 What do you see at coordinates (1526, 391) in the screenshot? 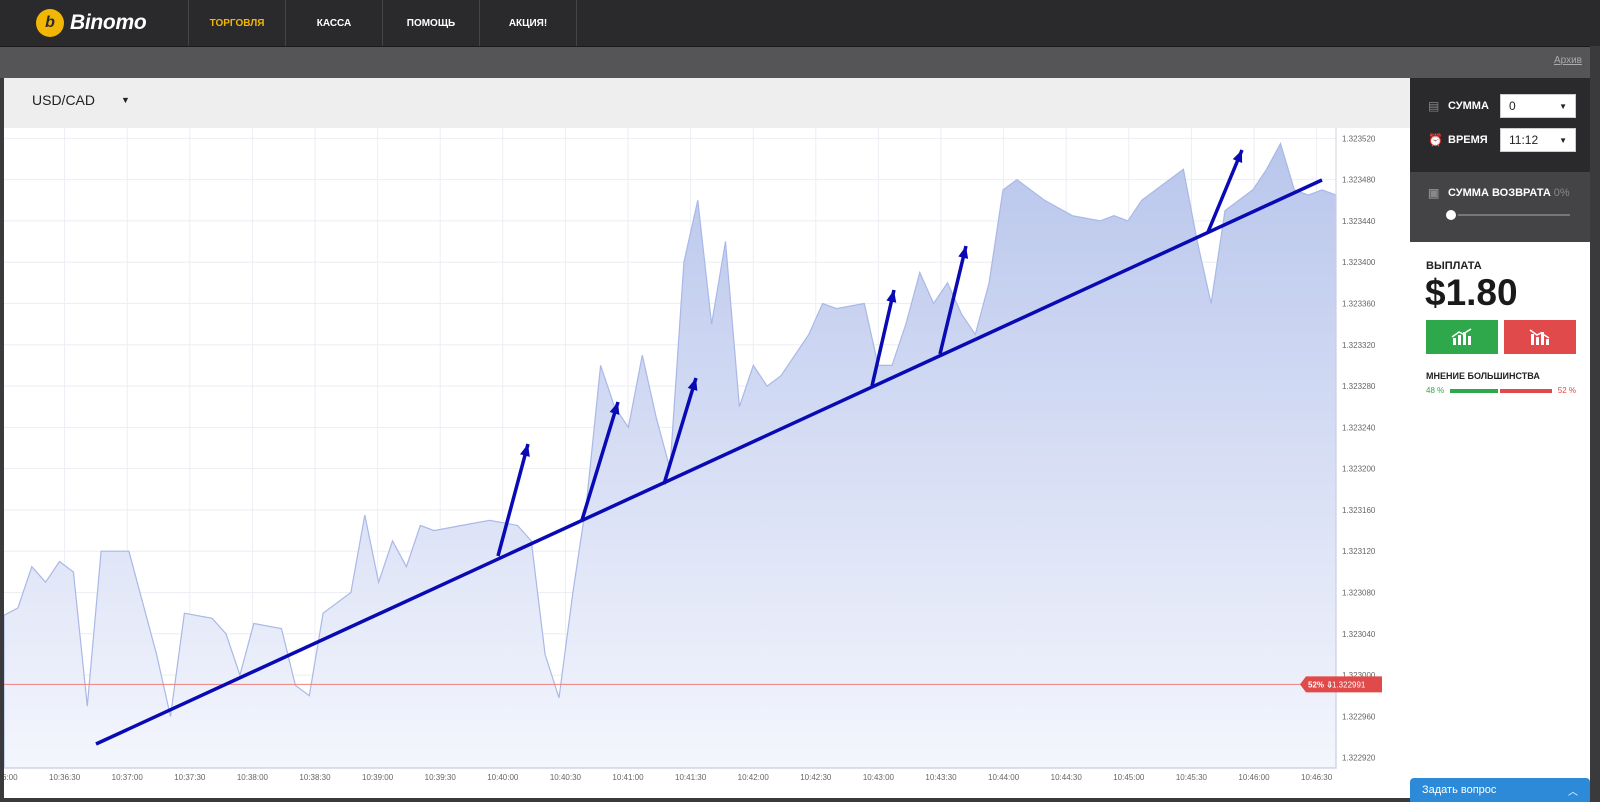
I see `opinion-down-bar` at bounding box center [1526, 391].